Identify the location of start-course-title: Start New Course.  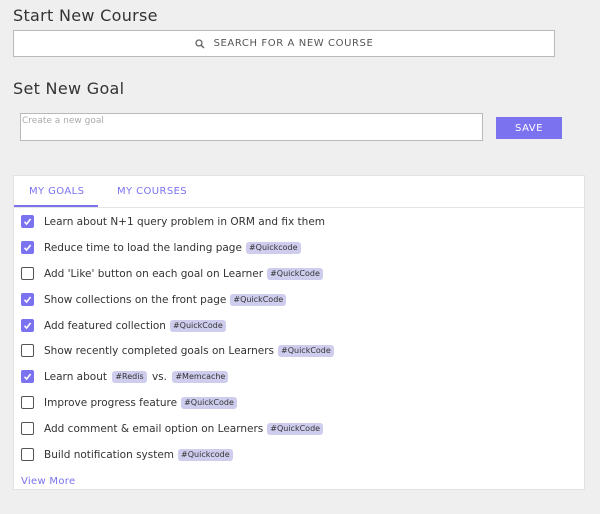
(85, 15).